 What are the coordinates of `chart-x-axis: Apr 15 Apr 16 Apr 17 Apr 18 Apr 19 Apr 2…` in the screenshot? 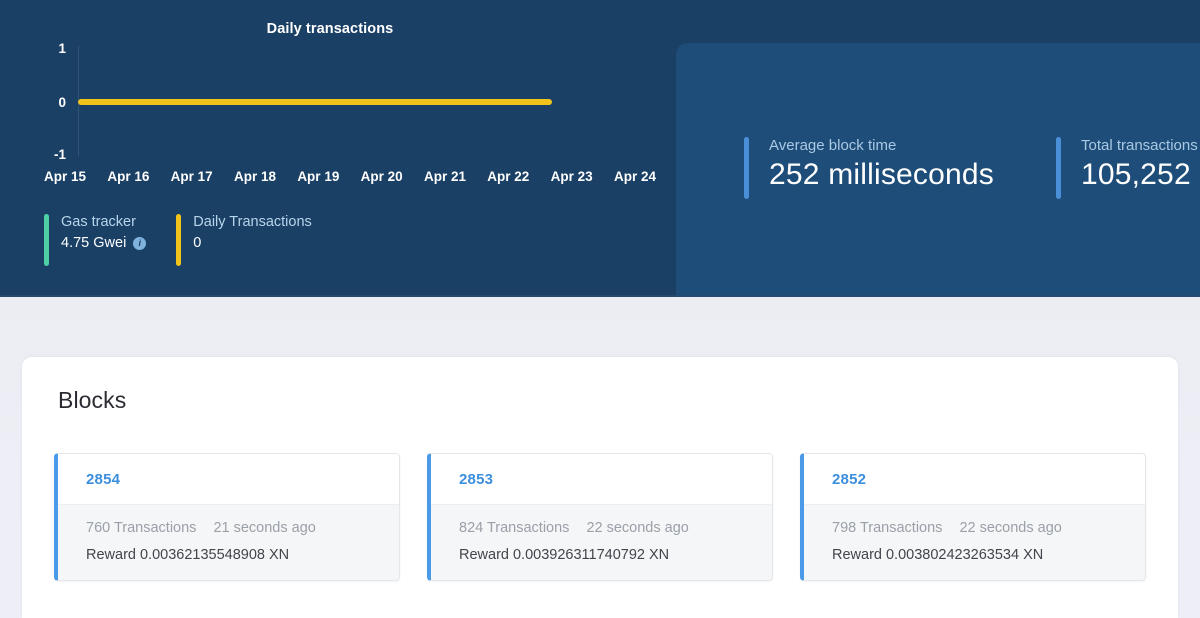 It's located at (350, 176).